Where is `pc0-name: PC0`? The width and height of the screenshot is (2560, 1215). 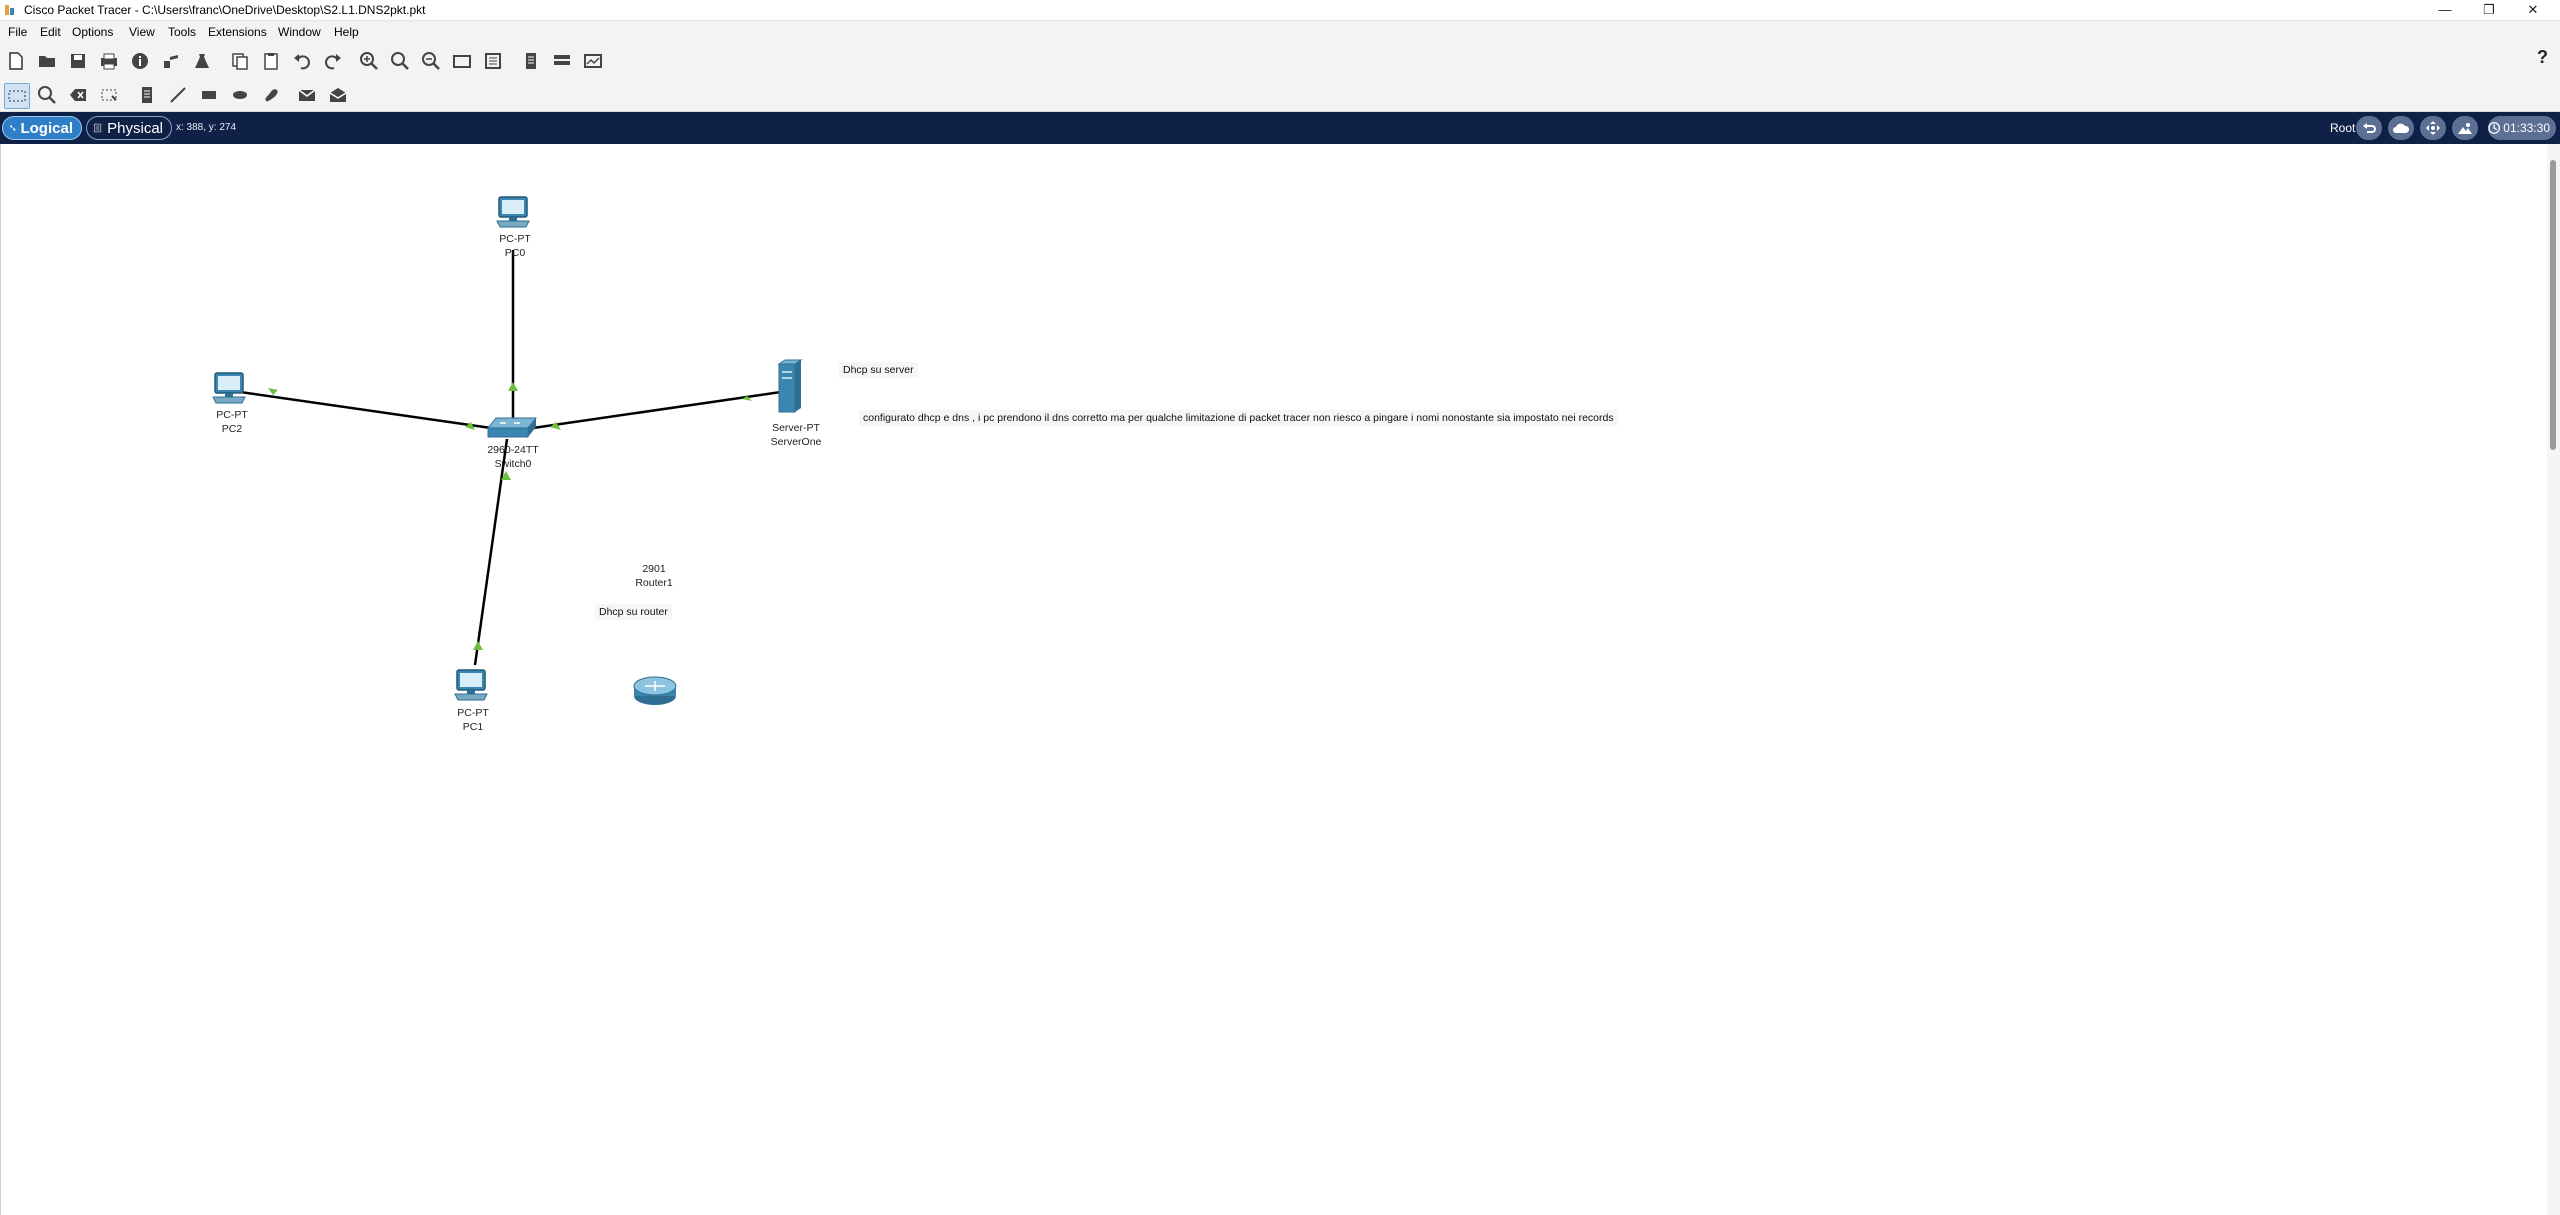
pc0-name: PC0 is located at coordinates (515, 253).